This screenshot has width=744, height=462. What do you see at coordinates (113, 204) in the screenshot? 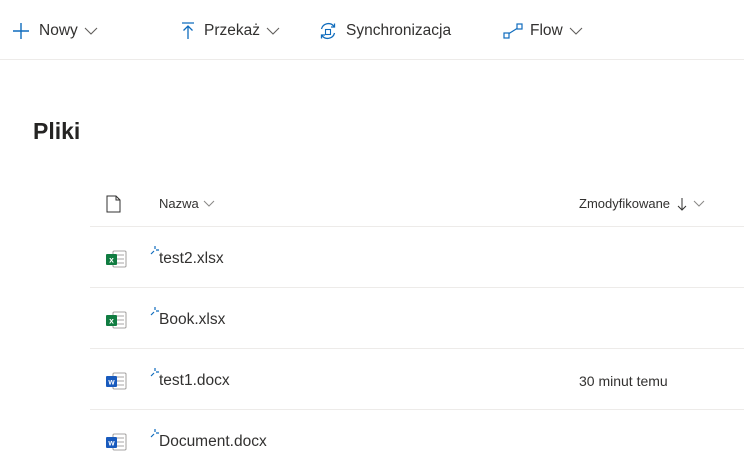
I see `file-type-icon` at bounding box center [113, 204].